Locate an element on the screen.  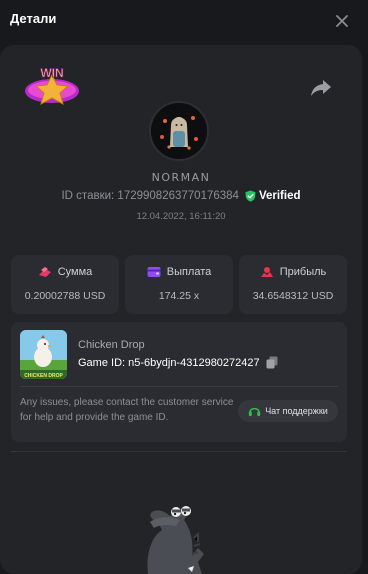
shield-check-icon is located at coordinates (250, 196).